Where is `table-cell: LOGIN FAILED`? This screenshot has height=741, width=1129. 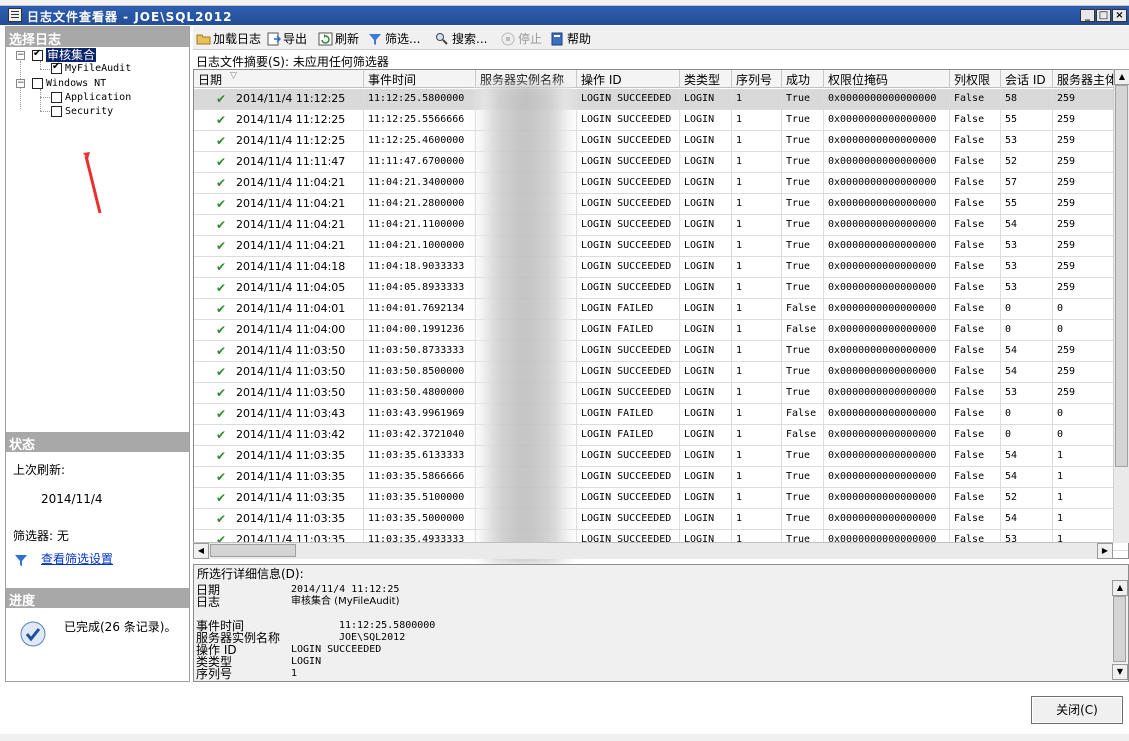 table-cell: LOGIN FAILED is located at coordinates (628, 435).